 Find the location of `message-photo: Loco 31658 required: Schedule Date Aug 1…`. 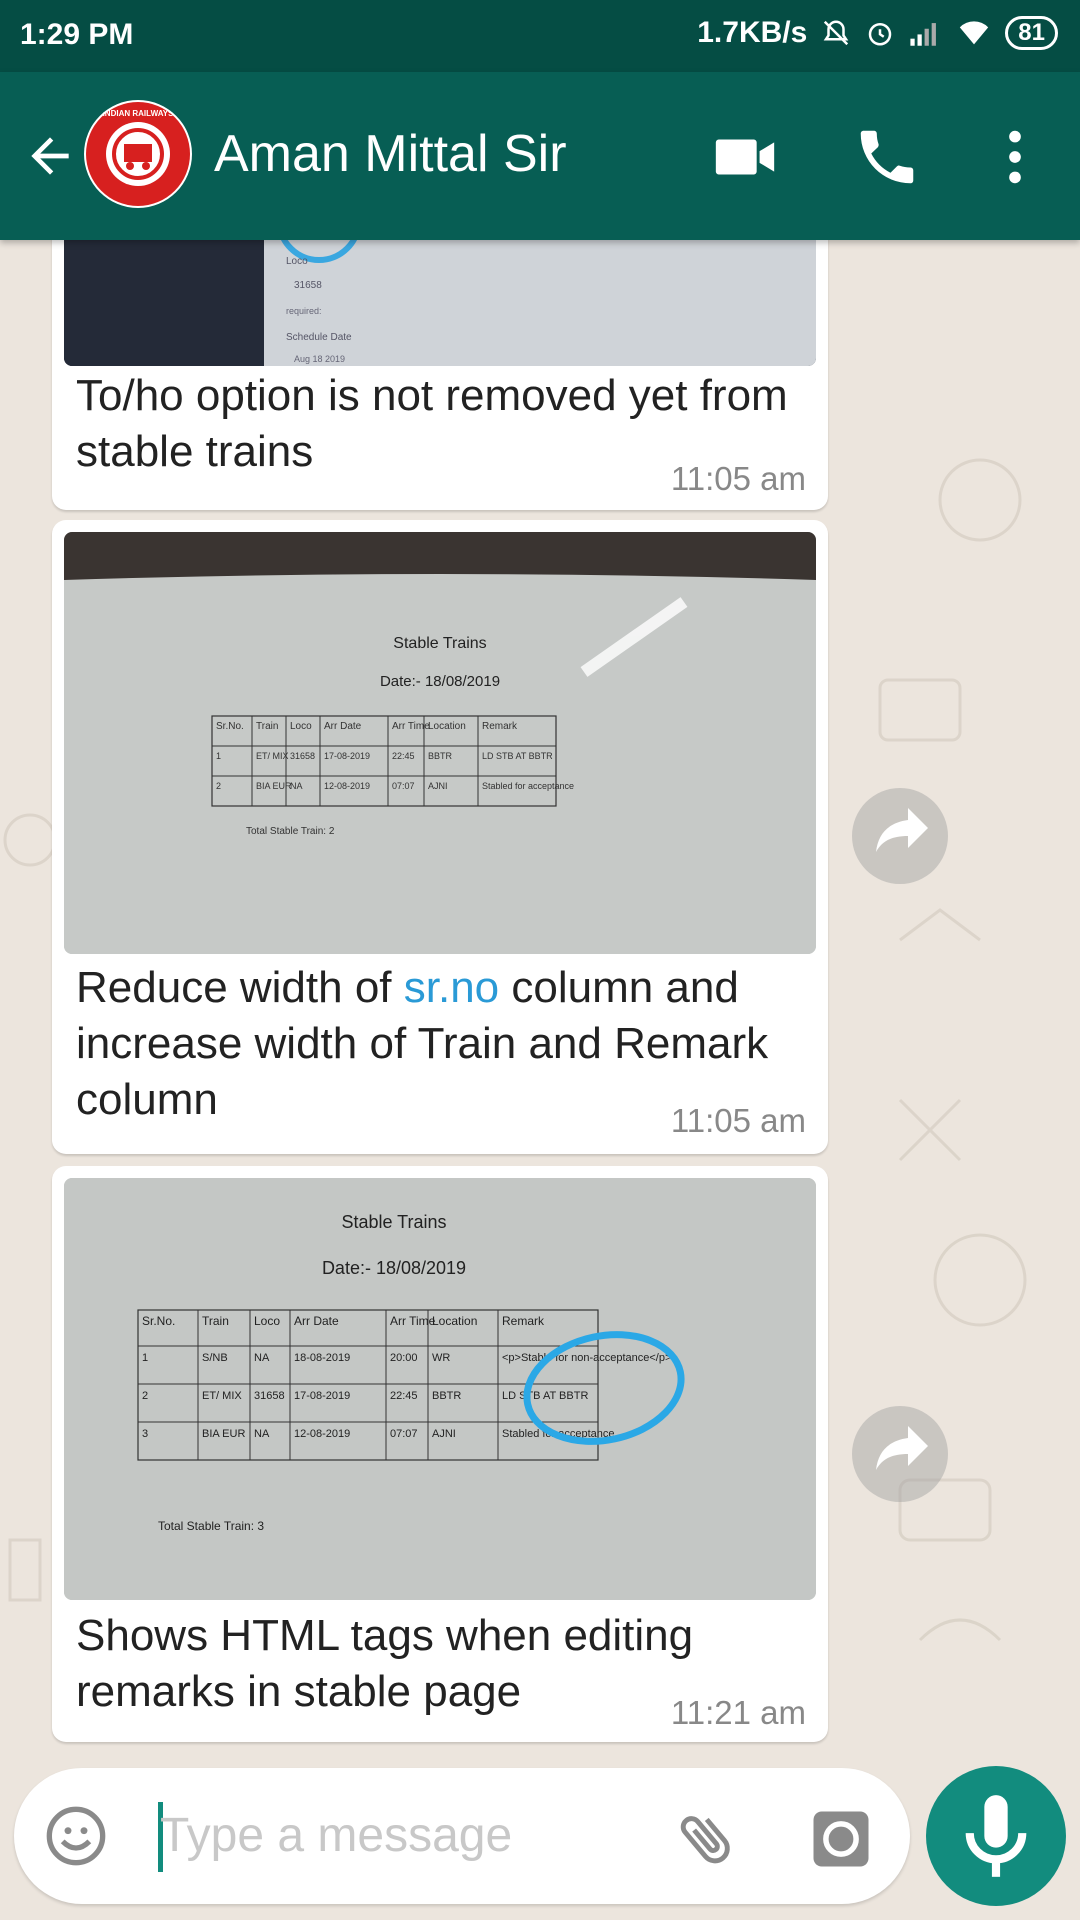

message-photo: Loco 31658 required: Schedule Date Aug 1… is located at coordinates (440, 303).